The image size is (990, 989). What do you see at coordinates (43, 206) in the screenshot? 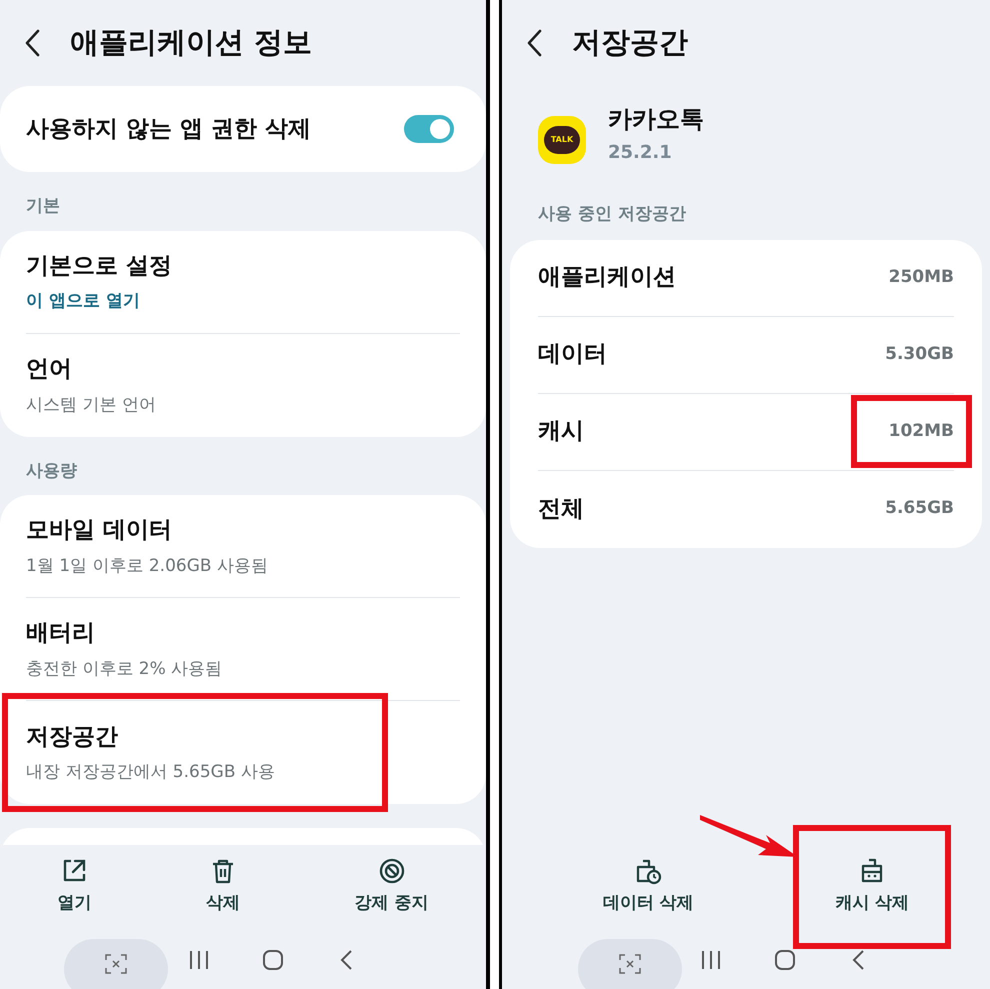
I see `section-header: 기본` at bounding box center [43, 206].